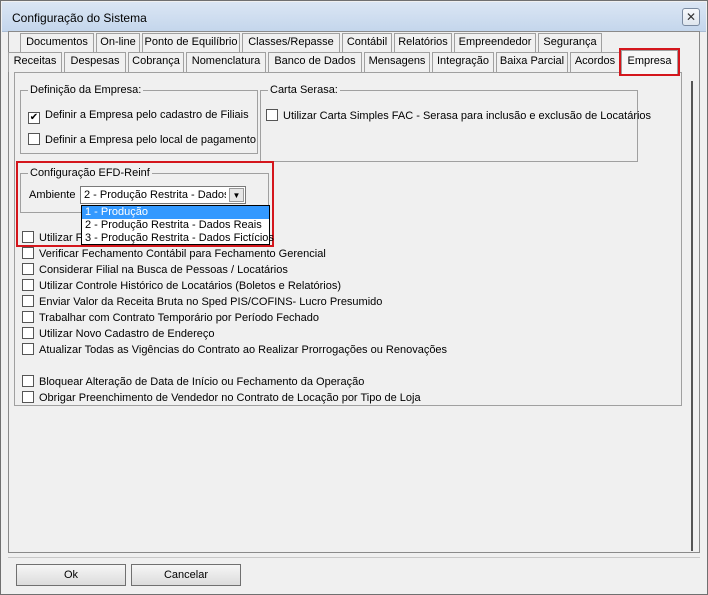 The height and width of the screenshot is (595, 708). What do you see at coordinates (35, 62) in the screenshot?
I see `tab-receitas: Receitas` at bounding box center [35, 62].